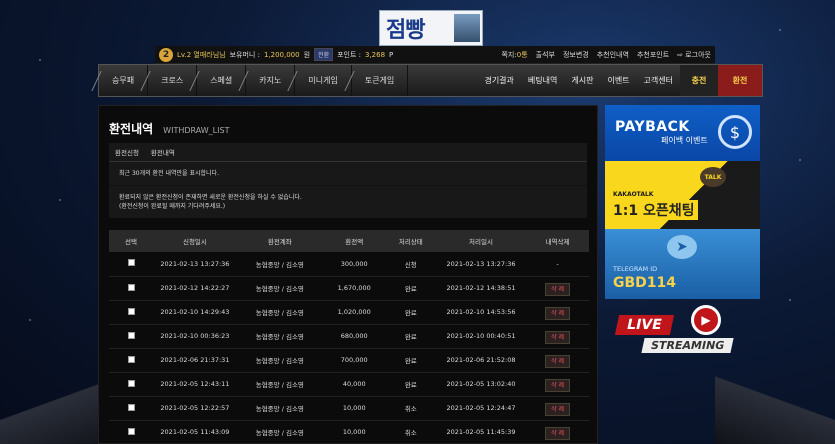 This screenshot has width=835, height=444. I want to click on page-title: 환전내역, so click(131, 129).